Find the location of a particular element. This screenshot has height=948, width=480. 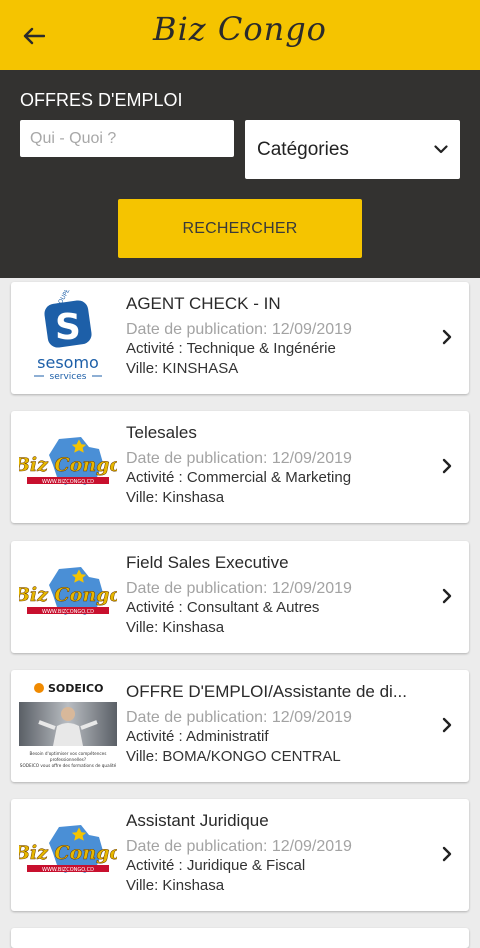

svg-text: professionnelles? is located at coordinates (68, 759).